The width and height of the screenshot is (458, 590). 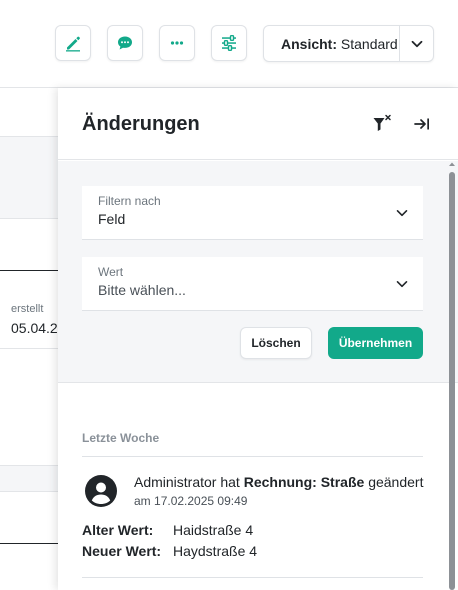 What do you see at coordinates (369, 43) in the screenshot?
I see `view-value: Standard` at bounding box center [369, 43].